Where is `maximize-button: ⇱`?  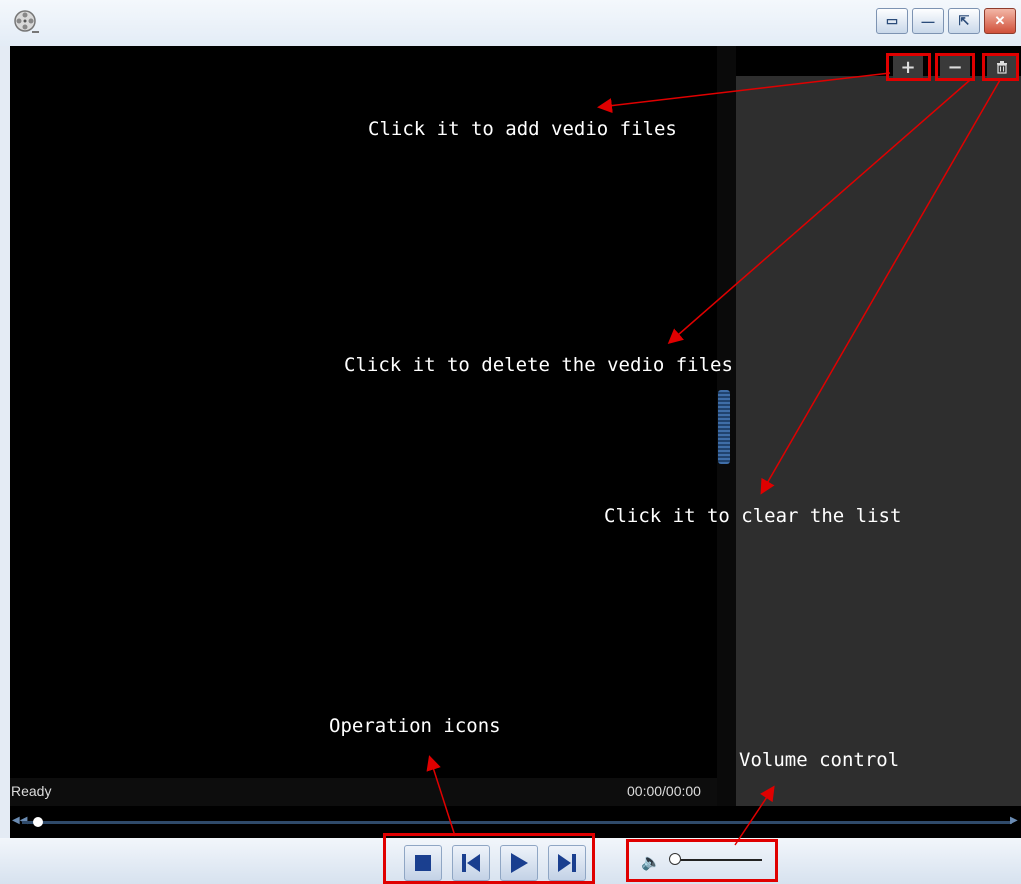
maximize-button: ⇱ is located at coordinates (964, 21).